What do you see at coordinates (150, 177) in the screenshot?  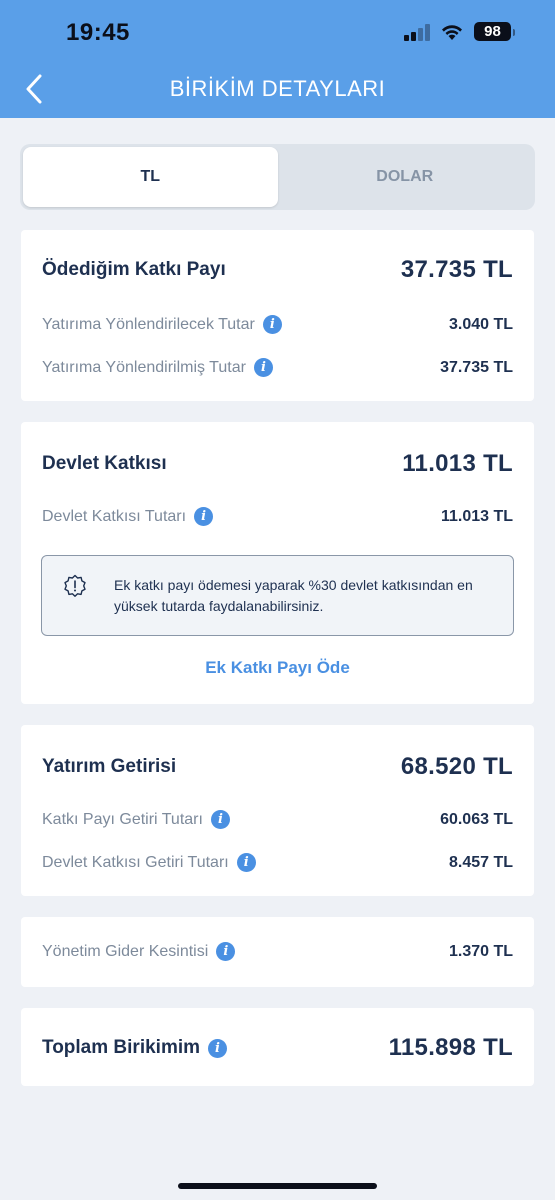 I see `tab-tl: TL` at bounding box center [150, 177].